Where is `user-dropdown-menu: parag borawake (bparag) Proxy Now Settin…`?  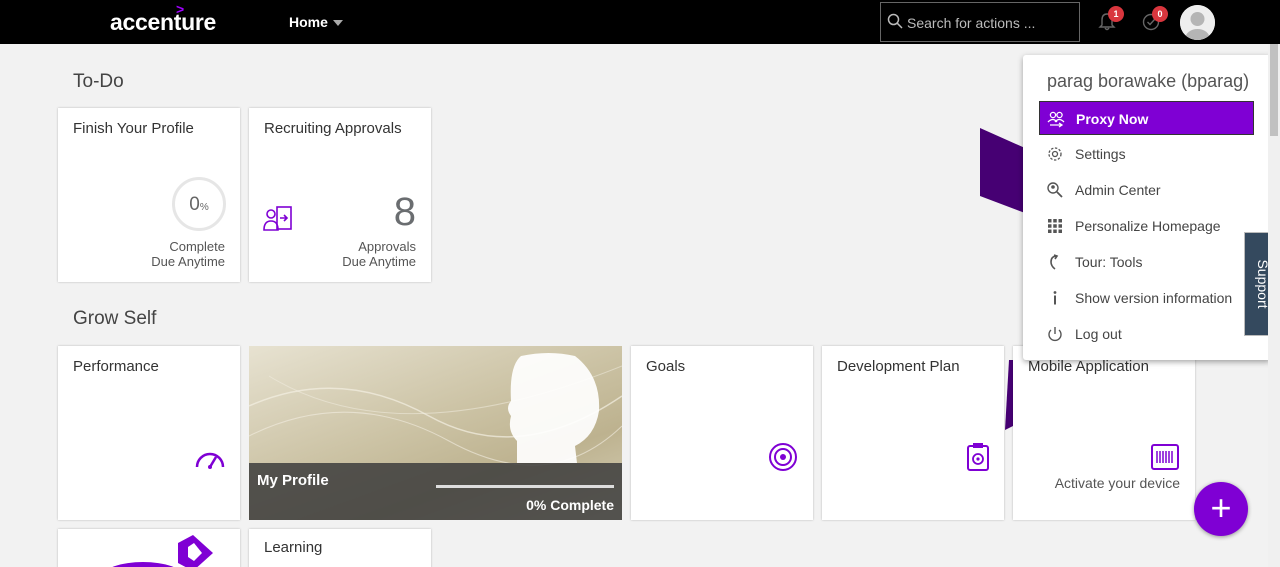
user-dropdown-menu: parag borawake (bparag) Proxy Now Settin… is located at coordinates (1147, 207).